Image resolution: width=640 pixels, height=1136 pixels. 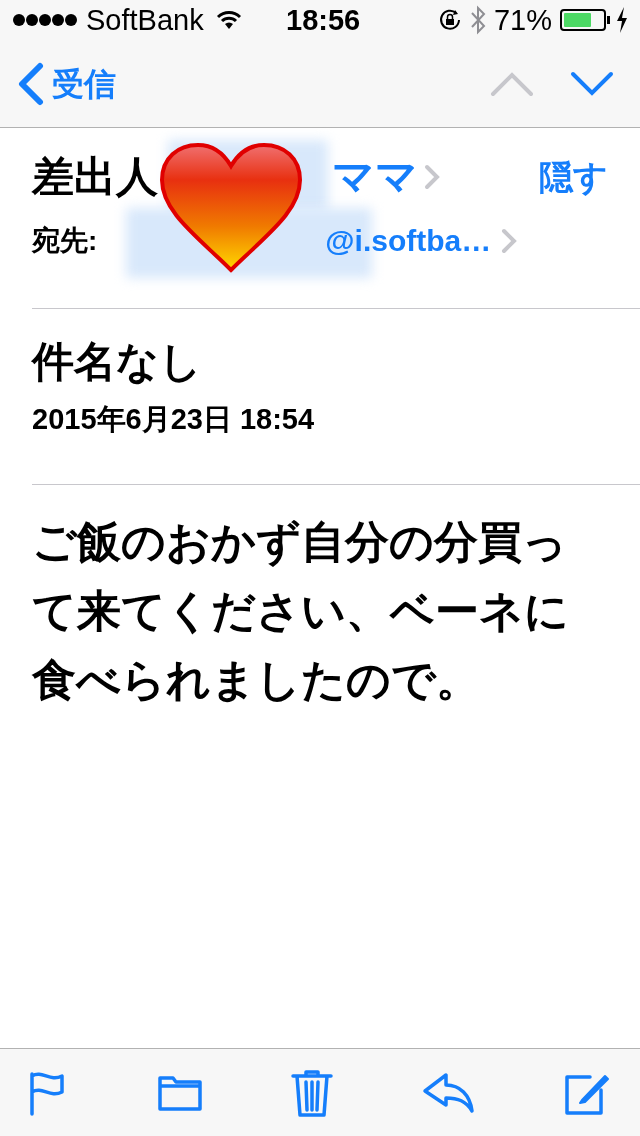 What do you see at coordinates (449, 20) in the screenshot?
I see `rotation-lock-icon` at bounding box center [449, 20].